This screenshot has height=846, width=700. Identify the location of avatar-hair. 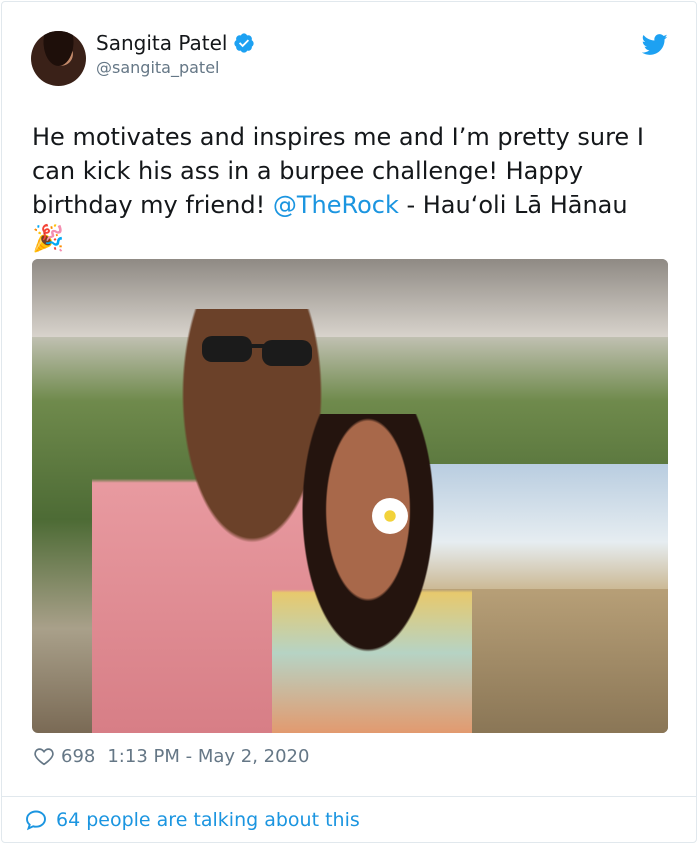
(58, 58).